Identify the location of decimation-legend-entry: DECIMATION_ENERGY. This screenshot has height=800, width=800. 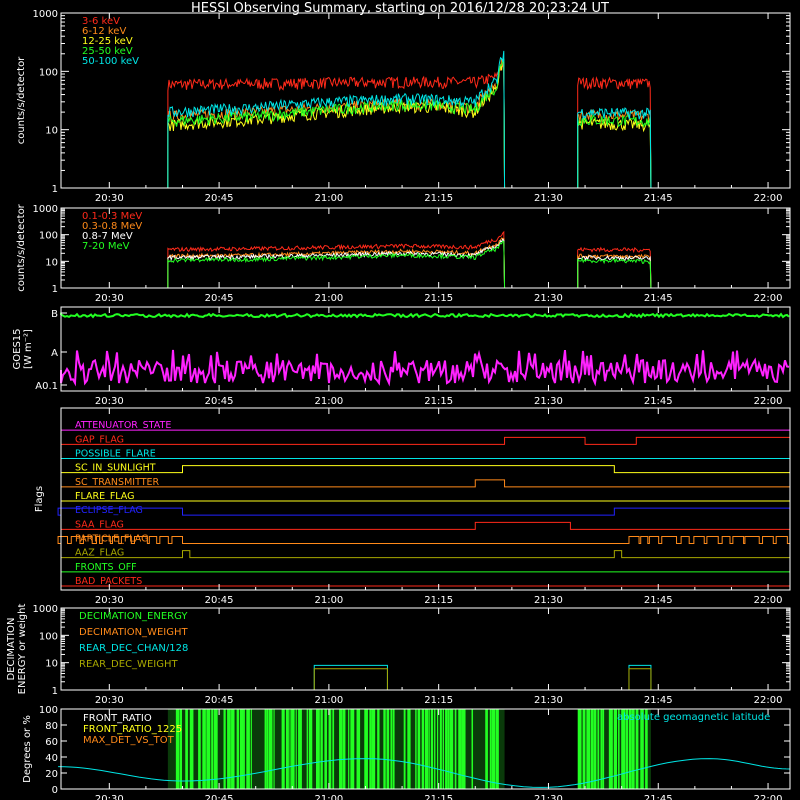
(133, 616).